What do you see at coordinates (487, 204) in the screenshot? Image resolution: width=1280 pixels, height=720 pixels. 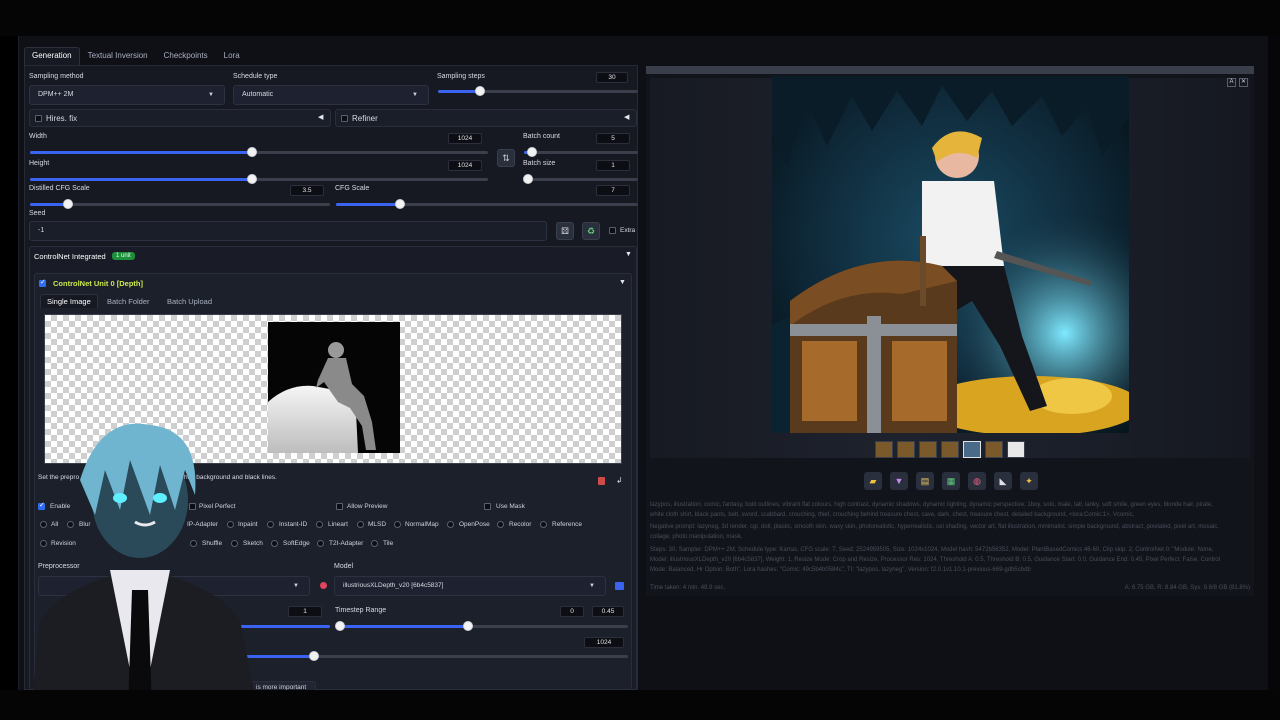 I see `cfg-scale-slider` at bounding box center [487, 204].